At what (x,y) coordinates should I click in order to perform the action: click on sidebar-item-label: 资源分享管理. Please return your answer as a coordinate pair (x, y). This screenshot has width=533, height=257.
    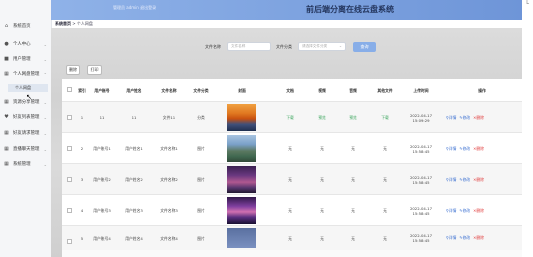
    Looking at the image, I should click on (26, 102).